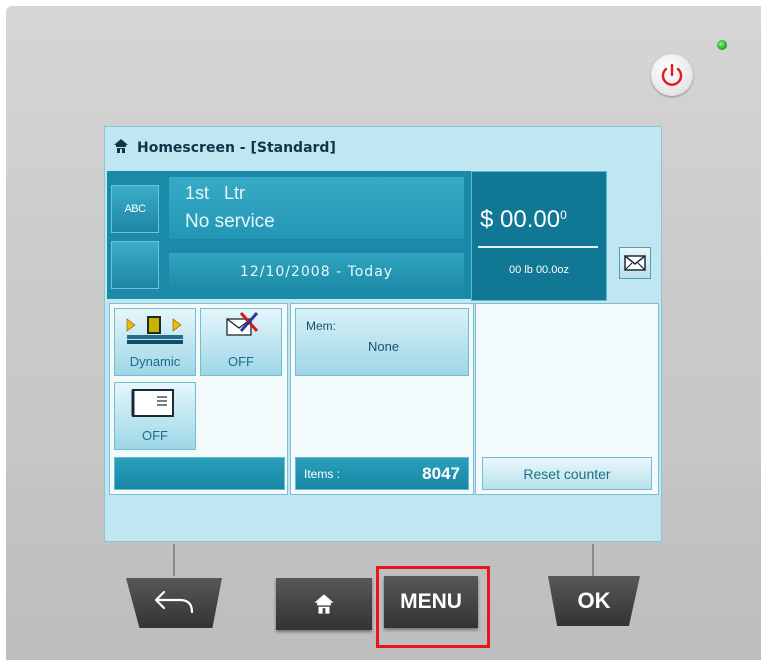 This screenshot has width=761, height=660. I want to click on menu-highlight-box, so click(433, 607).